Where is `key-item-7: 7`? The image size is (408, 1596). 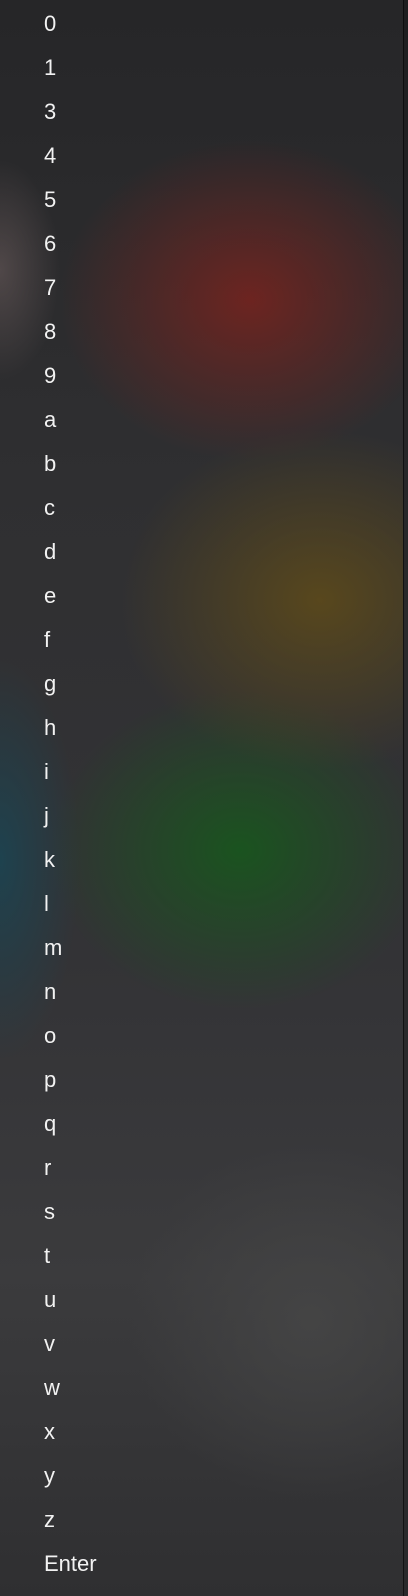
key-item-7: 7 is located at coordinates (201, 288).